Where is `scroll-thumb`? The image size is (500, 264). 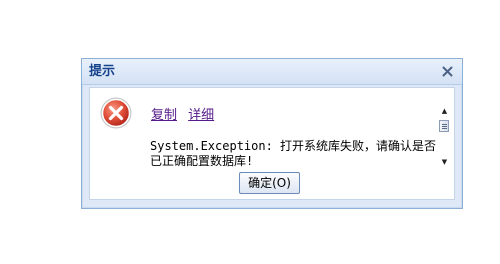
scroll-thumb is located at coordinates (444, 126).